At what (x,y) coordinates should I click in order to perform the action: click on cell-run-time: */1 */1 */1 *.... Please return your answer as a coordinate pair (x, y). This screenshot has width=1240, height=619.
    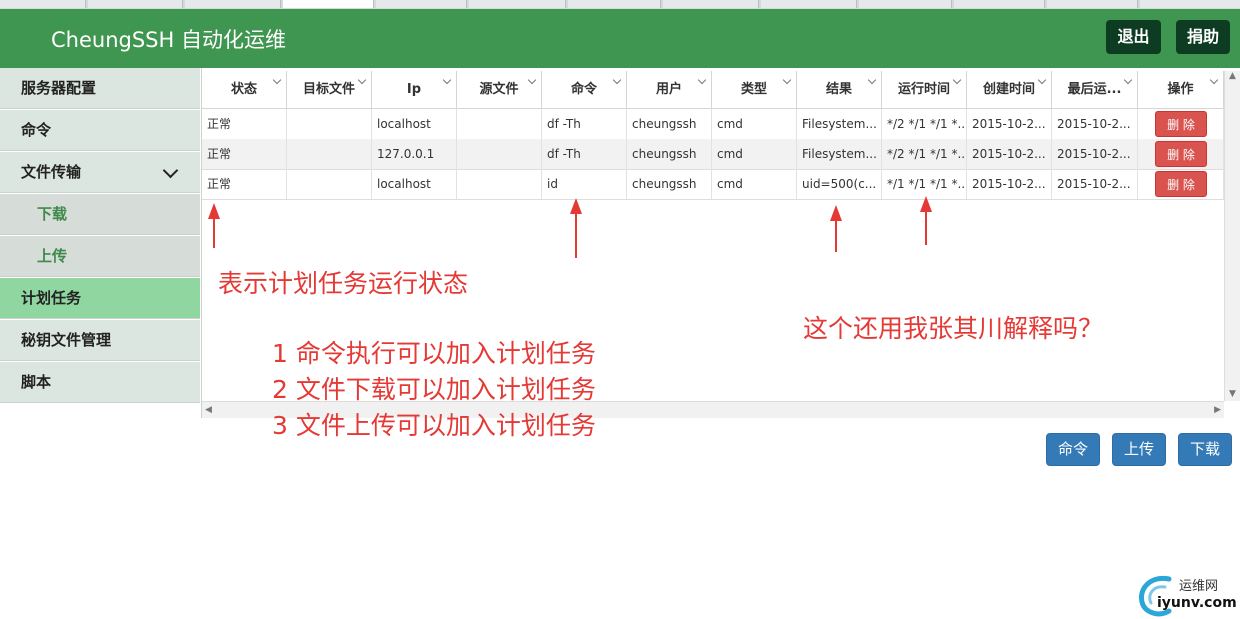
    Looking at the image, I should click on (924, 184).